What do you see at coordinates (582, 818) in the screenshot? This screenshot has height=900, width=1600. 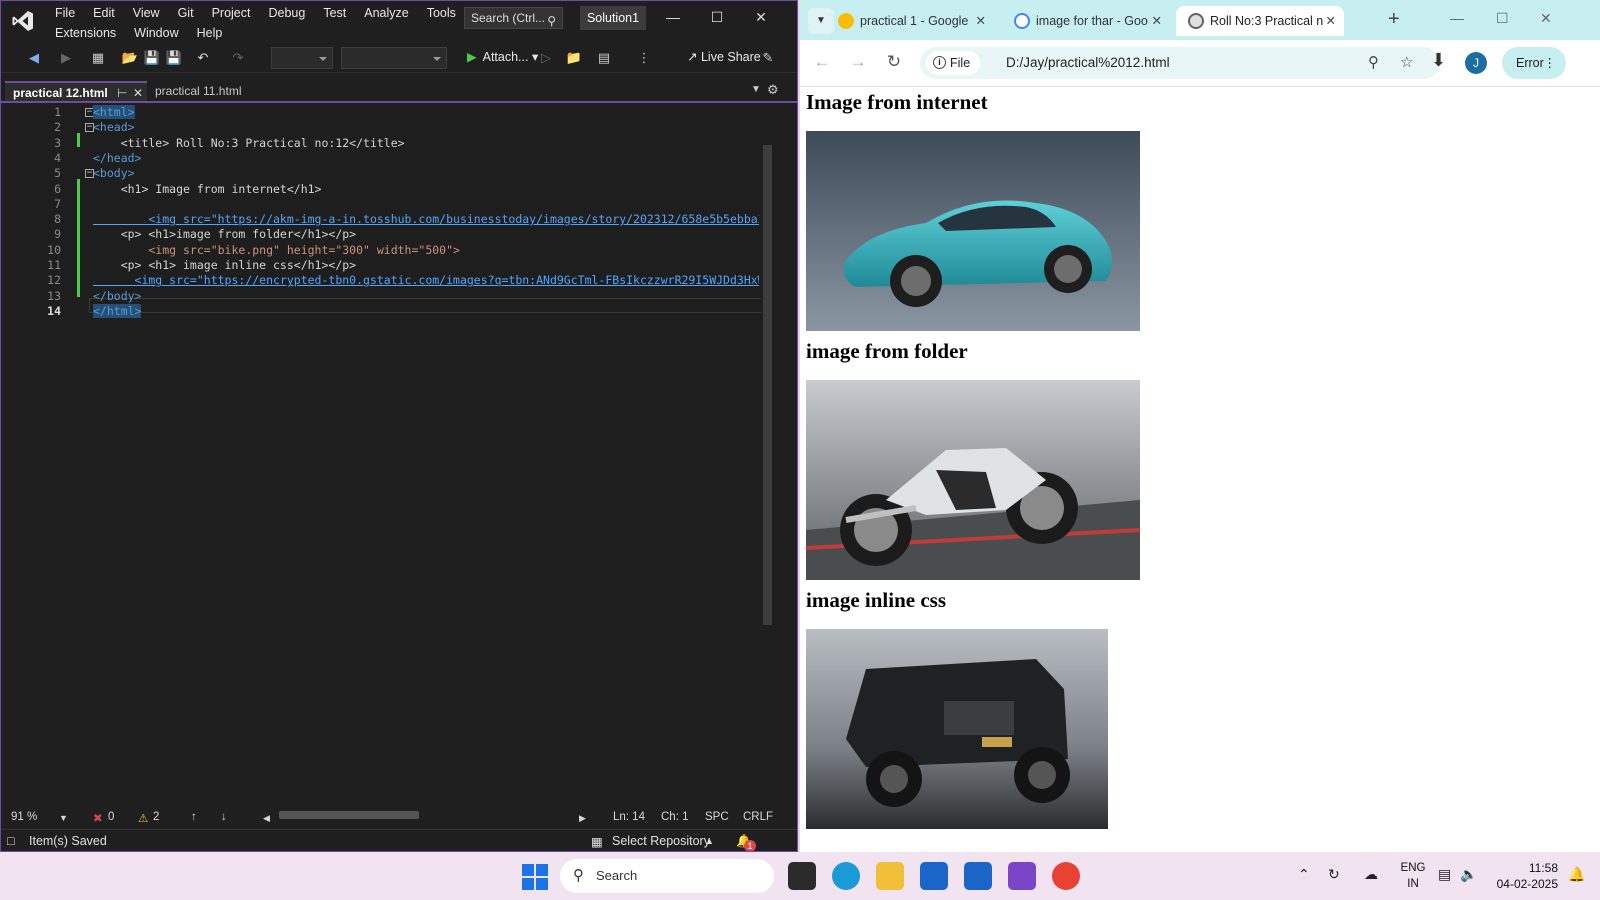 I see `scroll-right-icon: ▶` at bounding box center [582, 818].